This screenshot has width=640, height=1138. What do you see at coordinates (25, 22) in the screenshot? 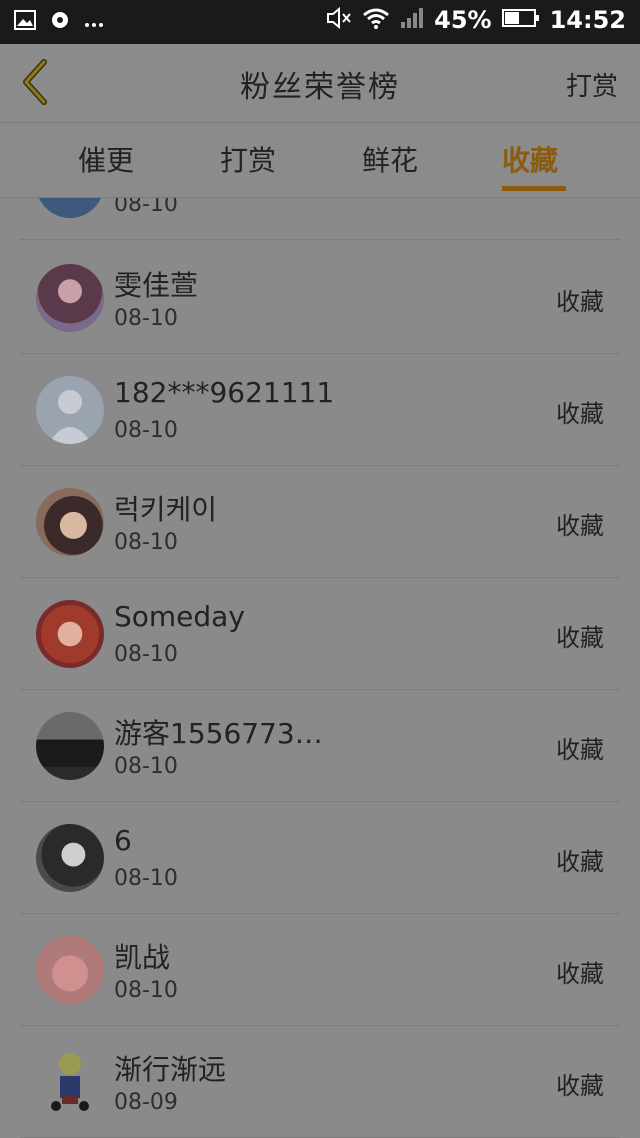
I see `image-icon` at bounding box center [25, 22].